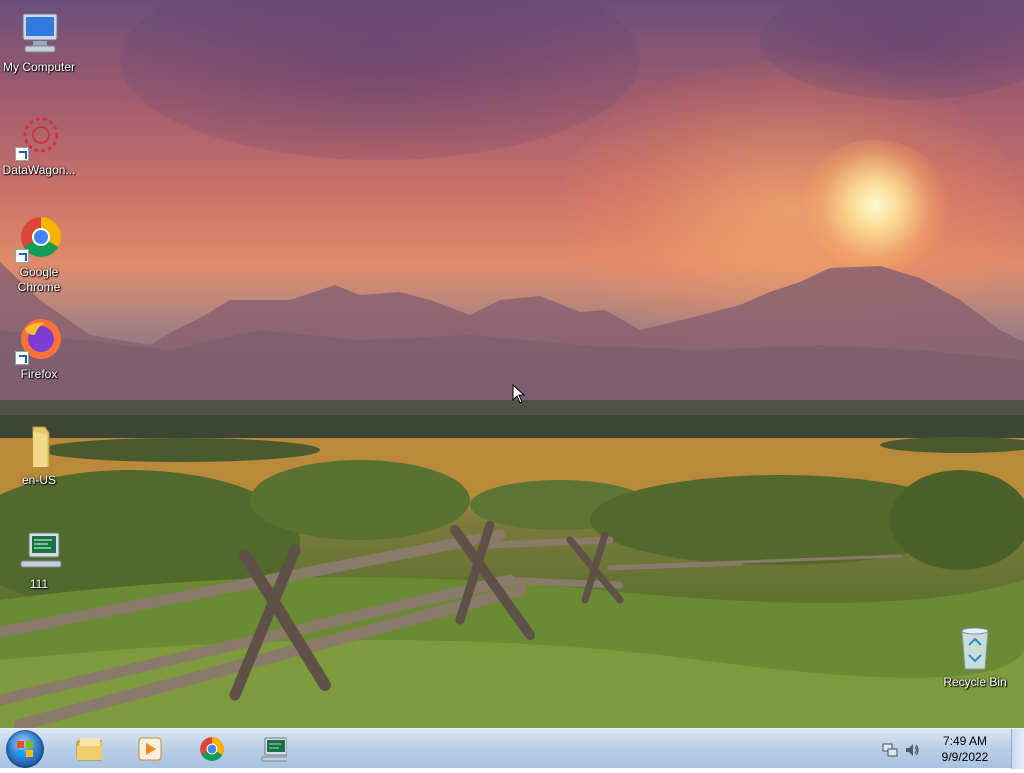 The image size is (1024, 773). Describe the element at coordinates (39, 584) in the screenshot. I see `desktop-icon-label: 111` at that location.